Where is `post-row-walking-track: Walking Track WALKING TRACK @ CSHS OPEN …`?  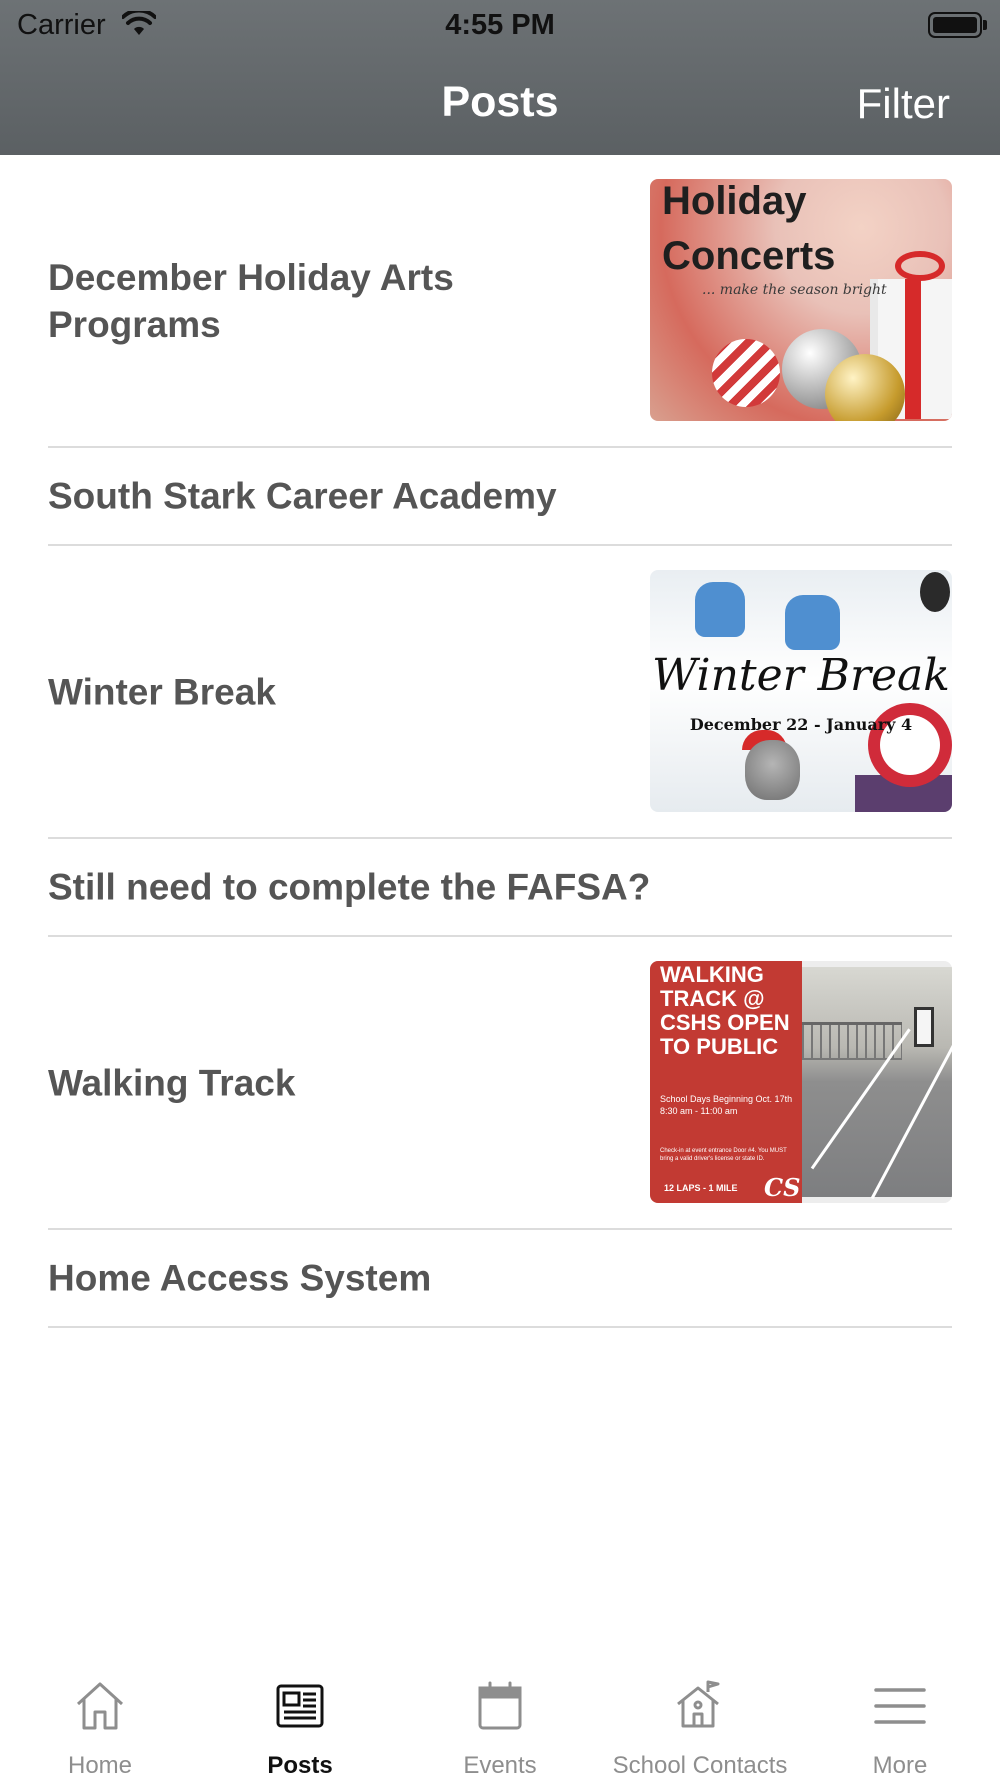
post-row-walking-track: Walking Track WALKING TRACK @ CSHS OPEN … is located at coordinates (500, 1083).